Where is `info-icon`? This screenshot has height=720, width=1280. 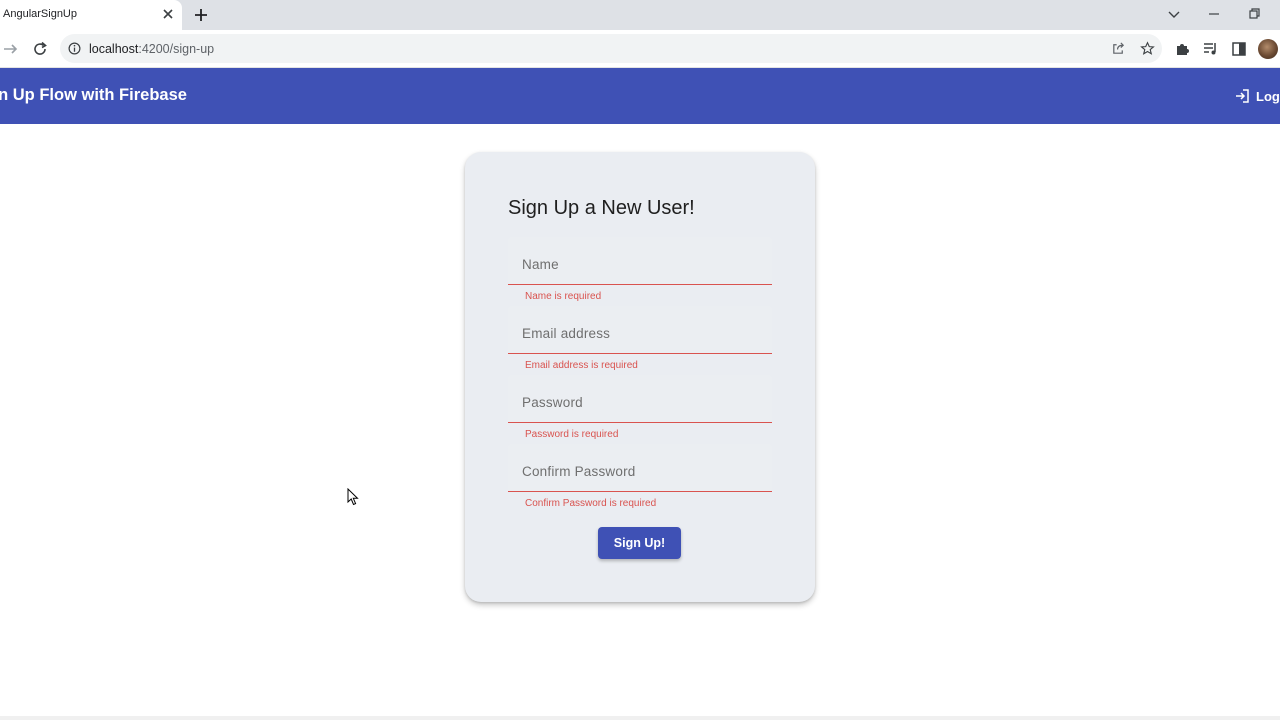 info-icon is located at coordinates (74, 48).